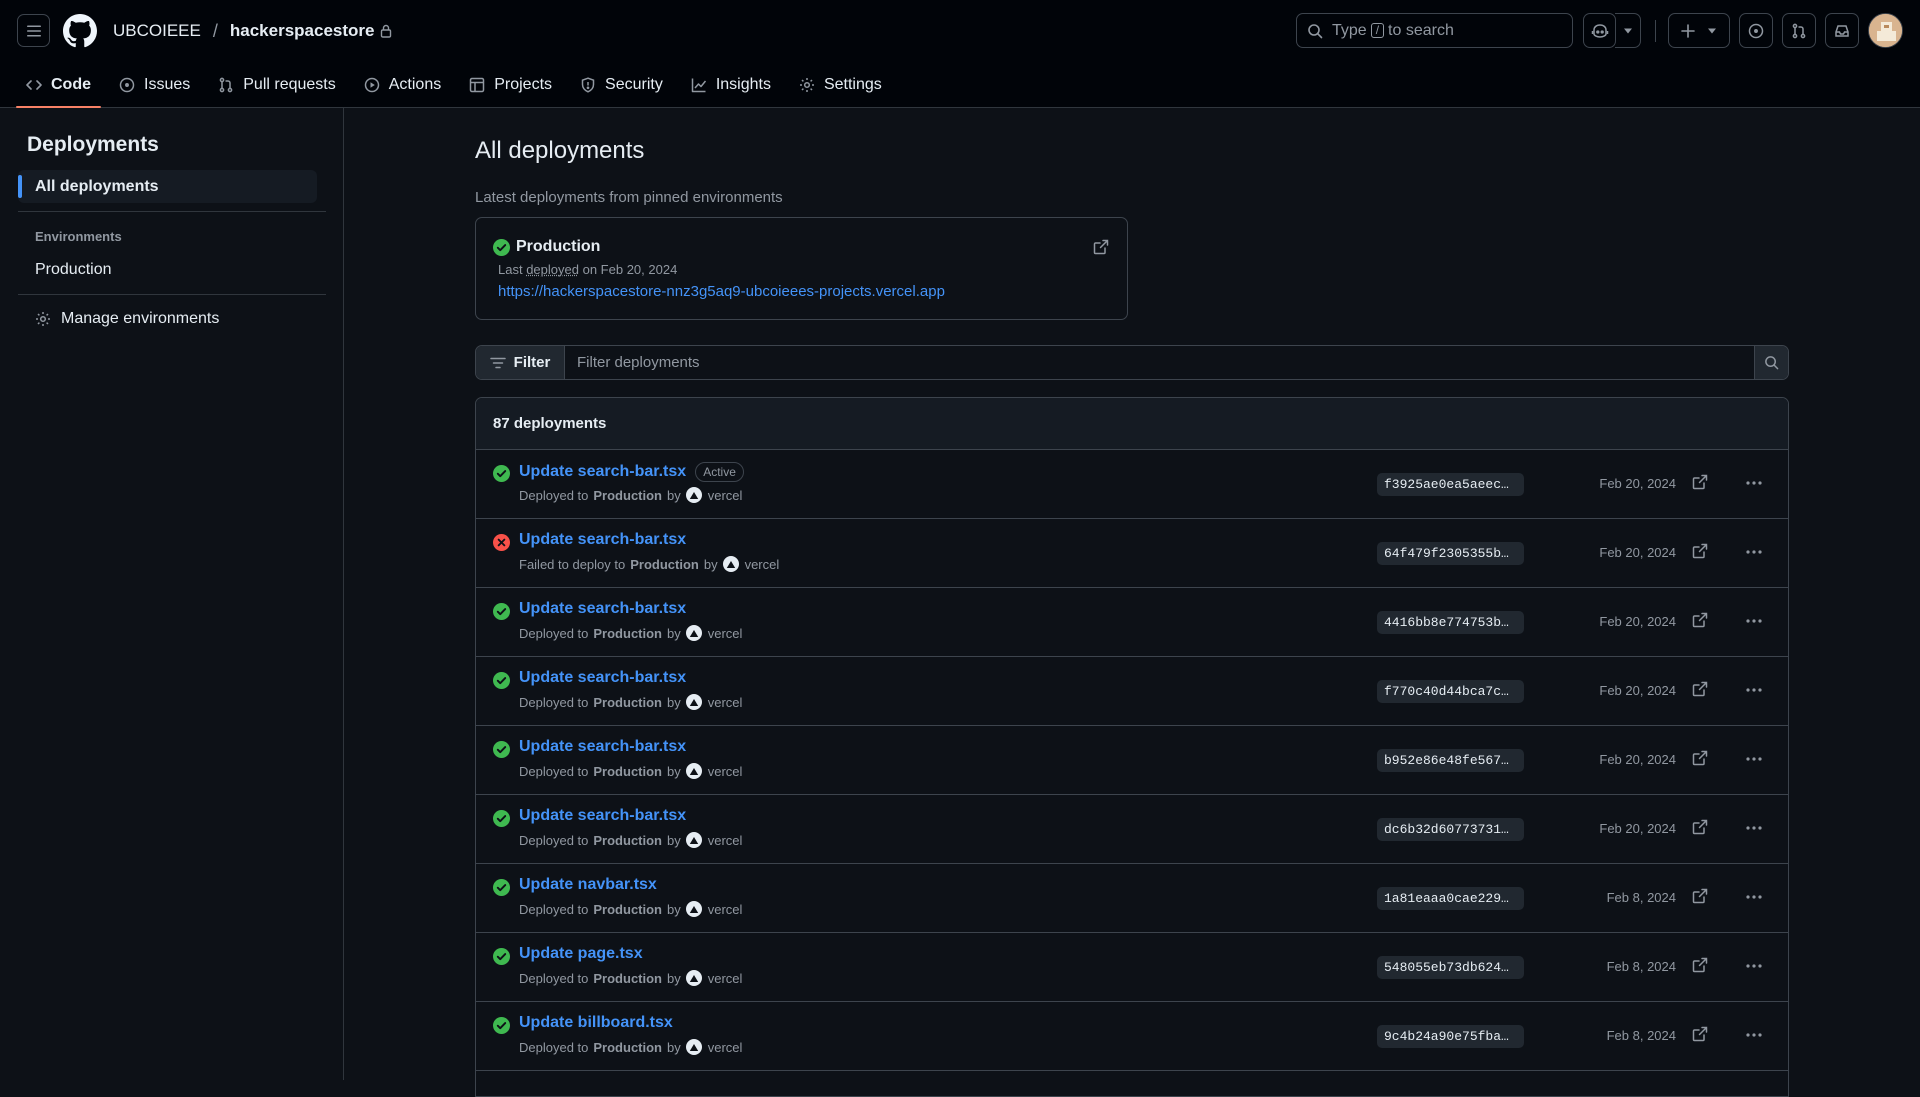 This screenshot has width=1920, height=1097. What do you see at coordinates (1699, 30) in the screenshot?
I see `create-new-button` at bounding box center [1699, 30].